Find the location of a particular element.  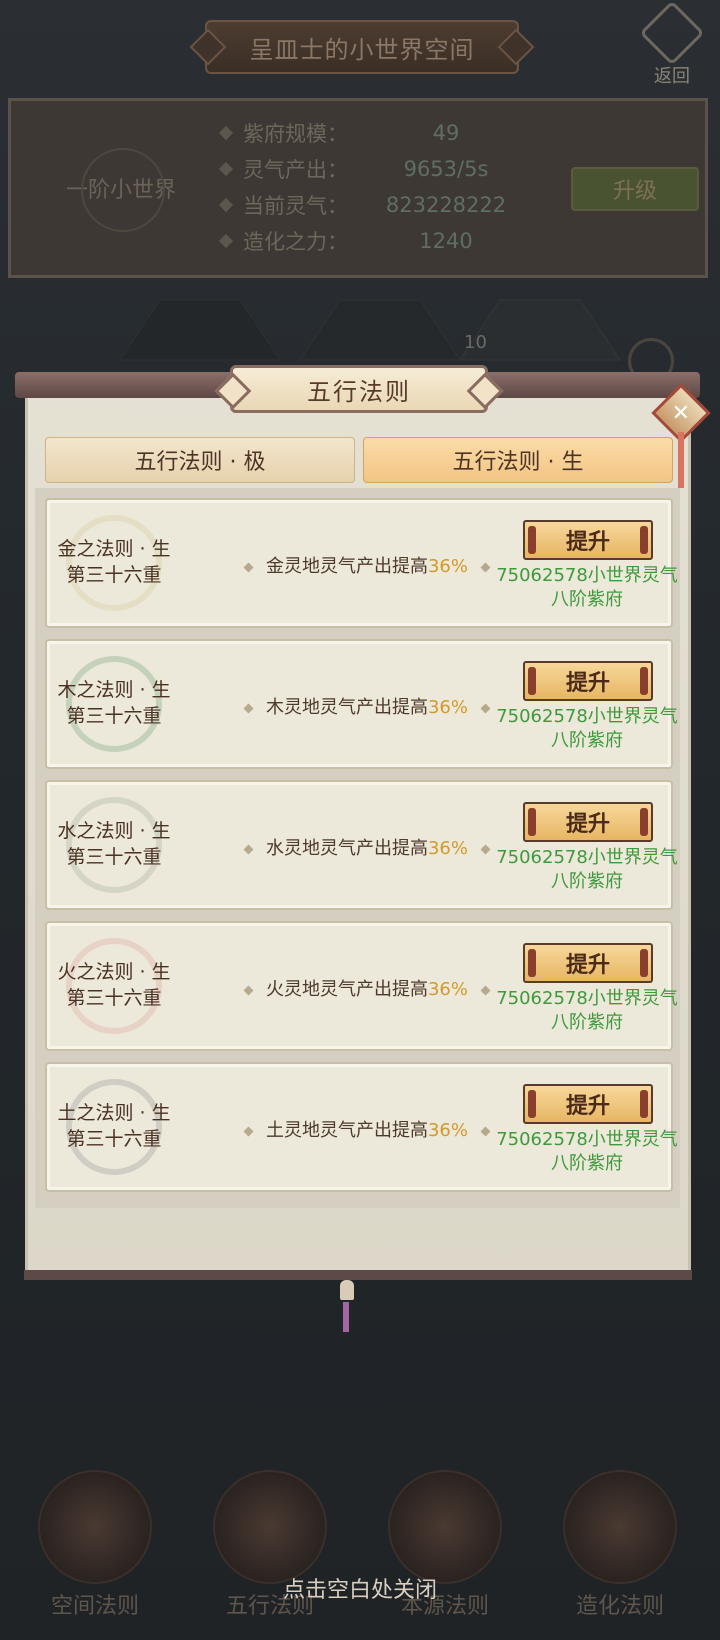

rule-effect-text: 木灵地灵气产出提高 is located at coordinates (346, 707).